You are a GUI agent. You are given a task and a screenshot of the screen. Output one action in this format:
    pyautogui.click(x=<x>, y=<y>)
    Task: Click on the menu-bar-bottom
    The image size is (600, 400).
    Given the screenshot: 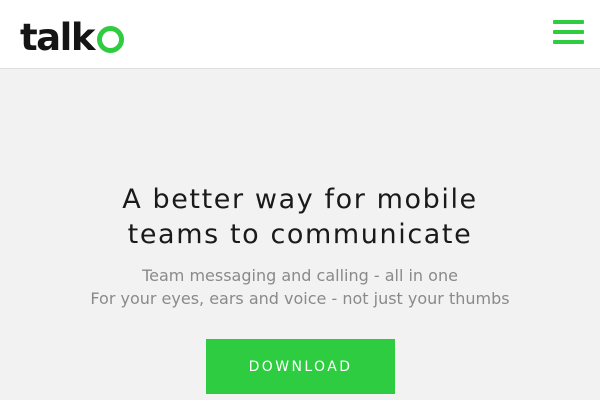 What is the action you would take?
    pyautogui.click(x=568, y=42)
    